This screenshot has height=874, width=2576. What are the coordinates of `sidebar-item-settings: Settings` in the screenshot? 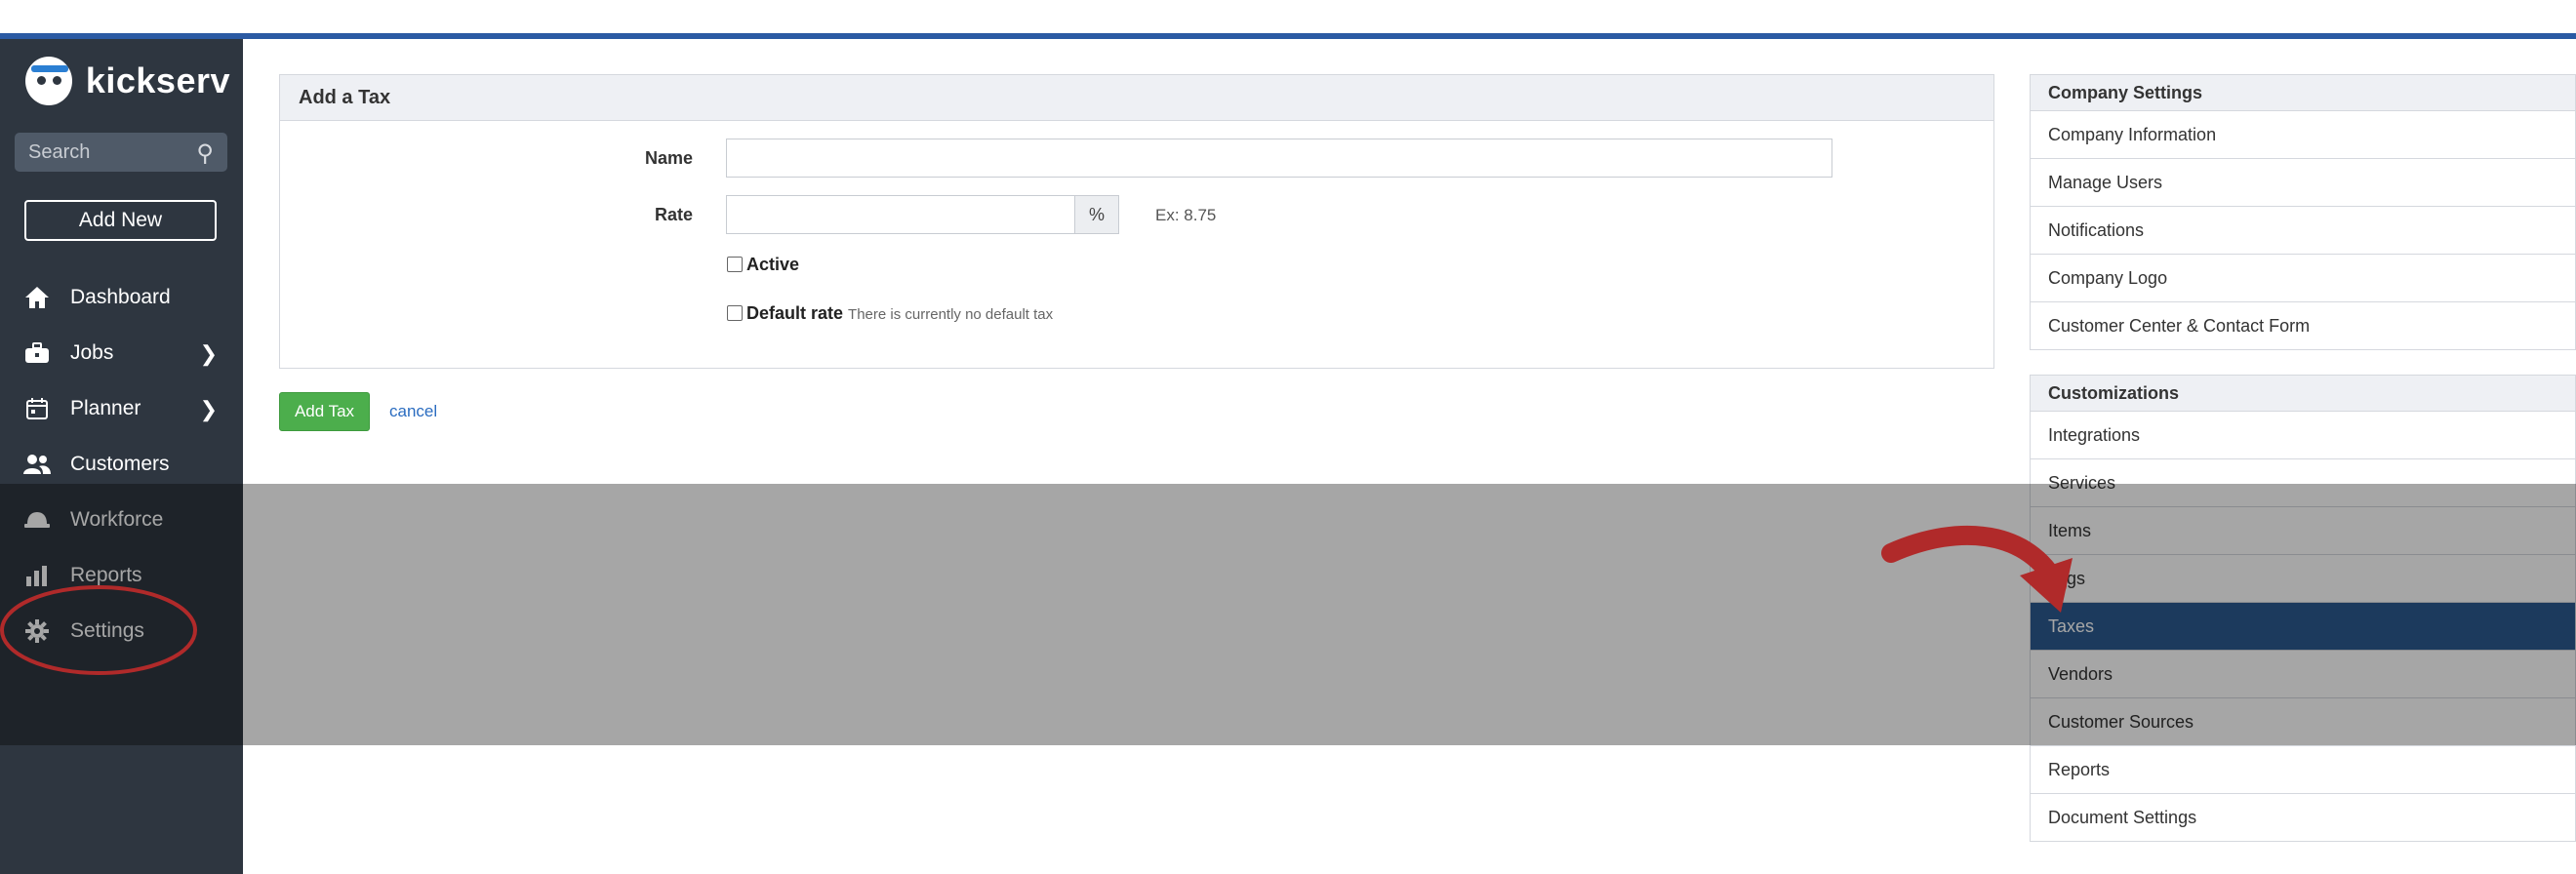 It's located at (121, 631).